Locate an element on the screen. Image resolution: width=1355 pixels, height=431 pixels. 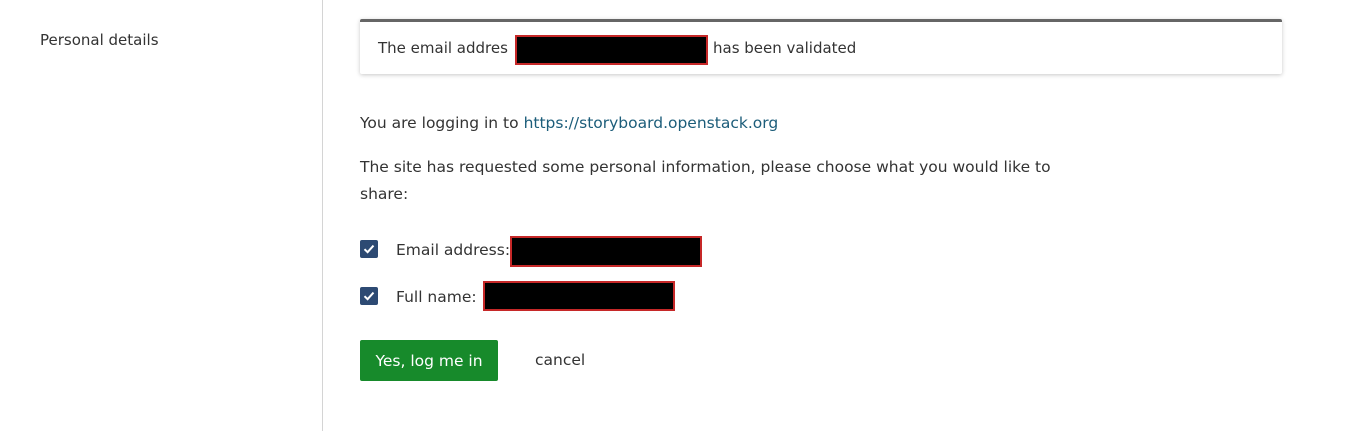
share-email-checkbox is located at coordinates (369, 249).